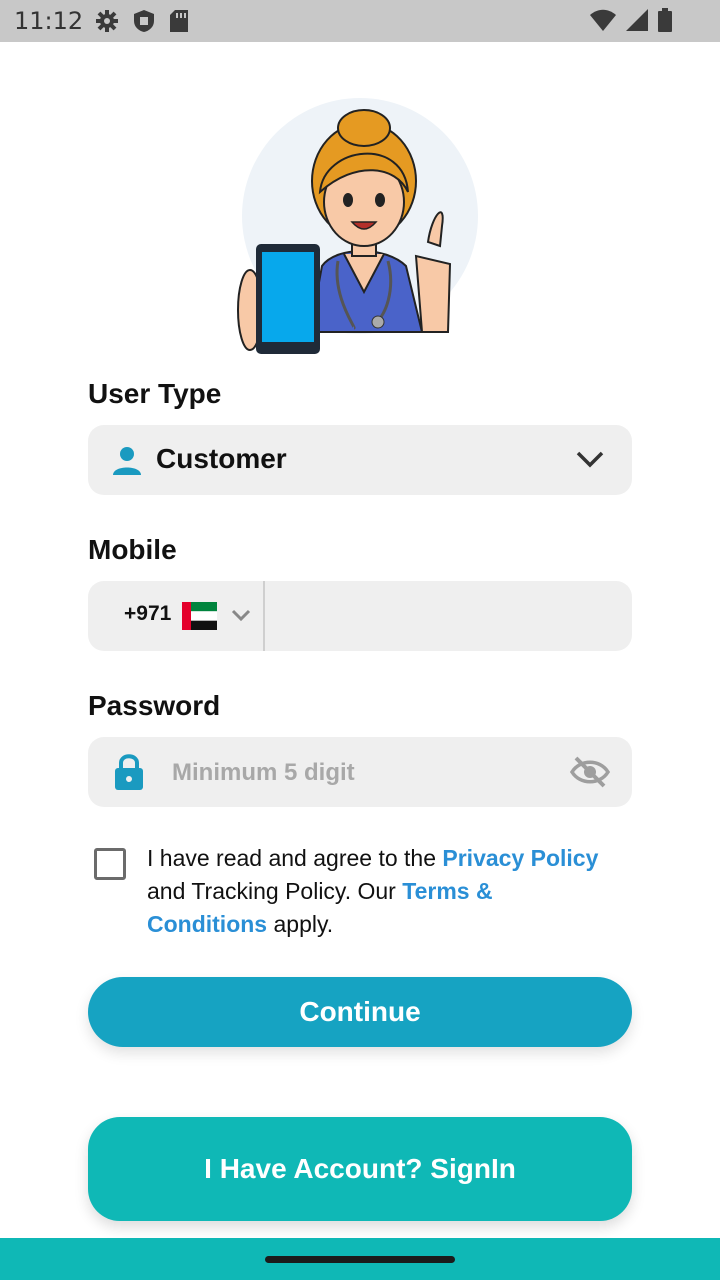  What do you see at coordinates (359, 228) in the screenshot?
I see `nurse-illustration` at bounding box center [359, 228].